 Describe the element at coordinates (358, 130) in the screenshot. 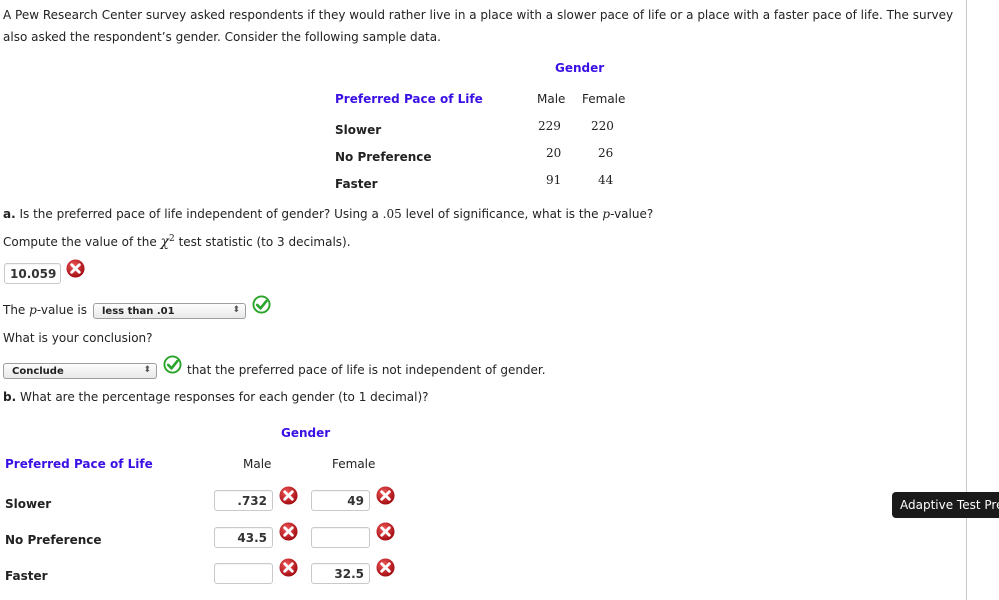

I see `data-table-row-label: Slower` at that location.